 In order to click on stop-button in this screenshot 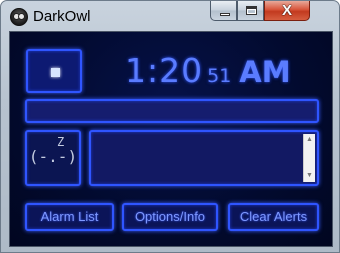, I will do `click(54, 71)`.